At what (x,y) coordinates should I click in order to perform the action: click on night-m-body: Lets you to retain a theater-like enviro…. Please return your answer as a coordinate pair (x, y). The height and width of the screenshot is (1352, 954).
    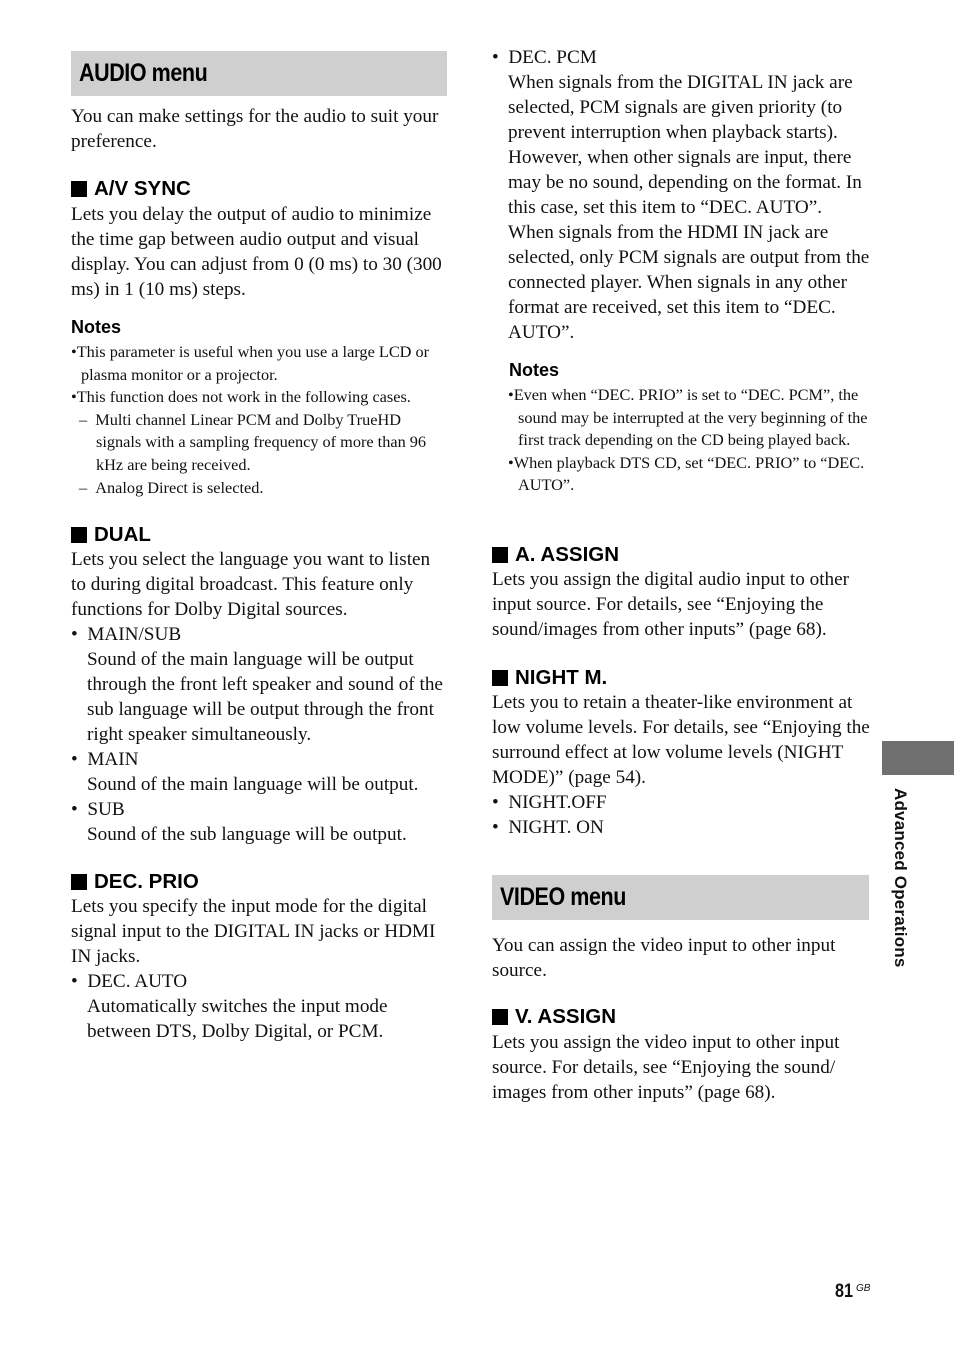
    Looking at the image, I should click on (681, 740).